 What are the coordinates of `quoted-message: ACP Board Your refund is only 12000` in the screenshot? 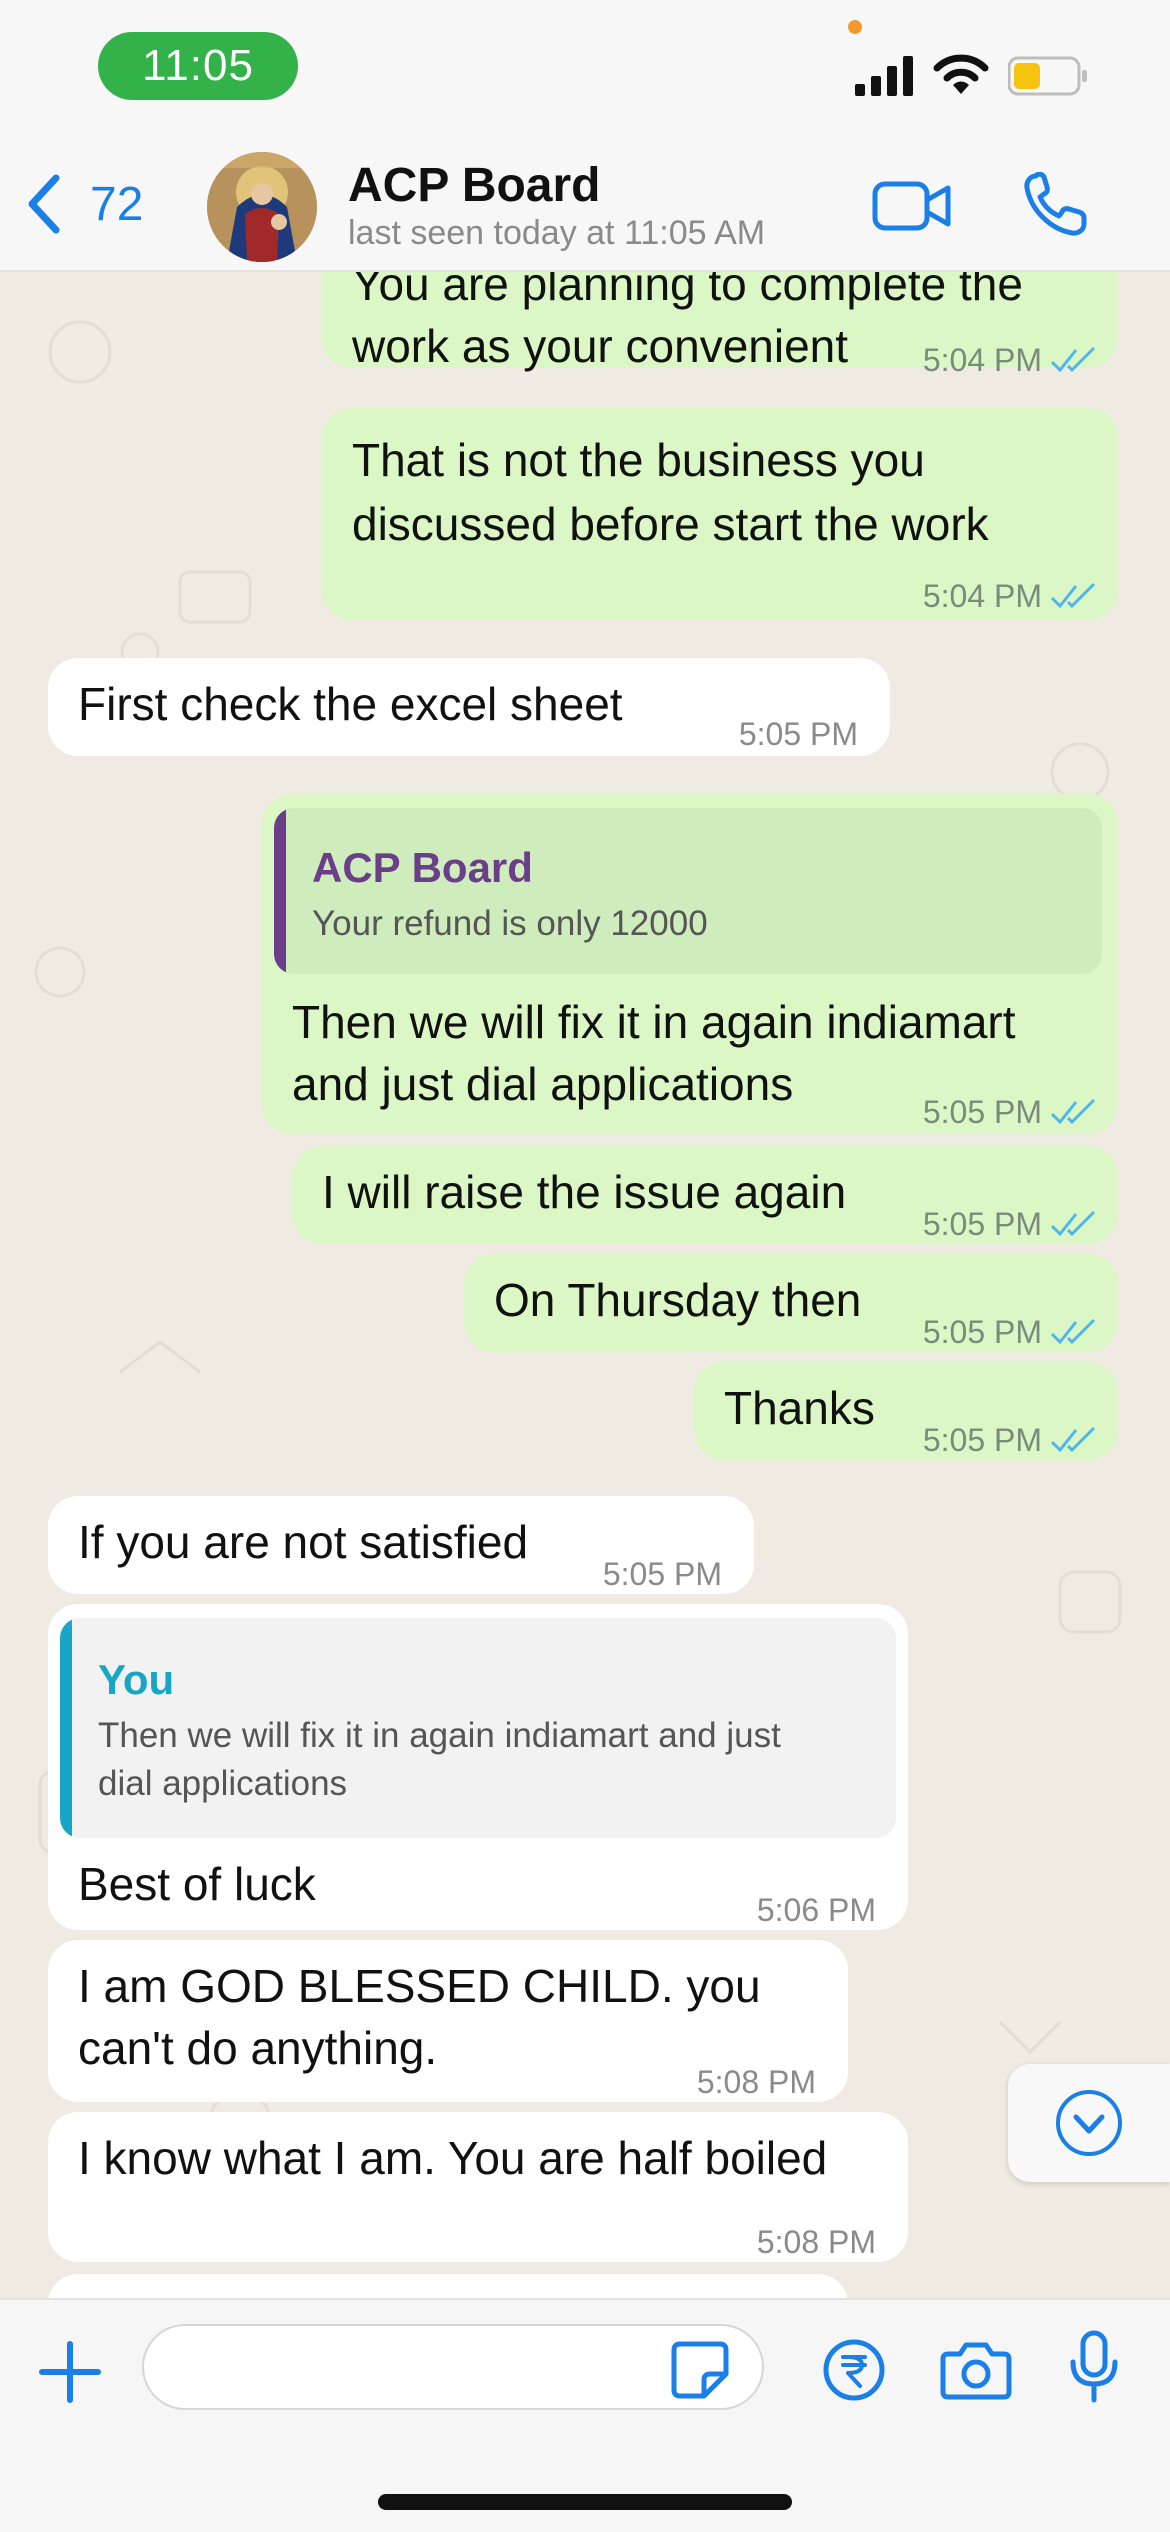 It's located at (688, 891).